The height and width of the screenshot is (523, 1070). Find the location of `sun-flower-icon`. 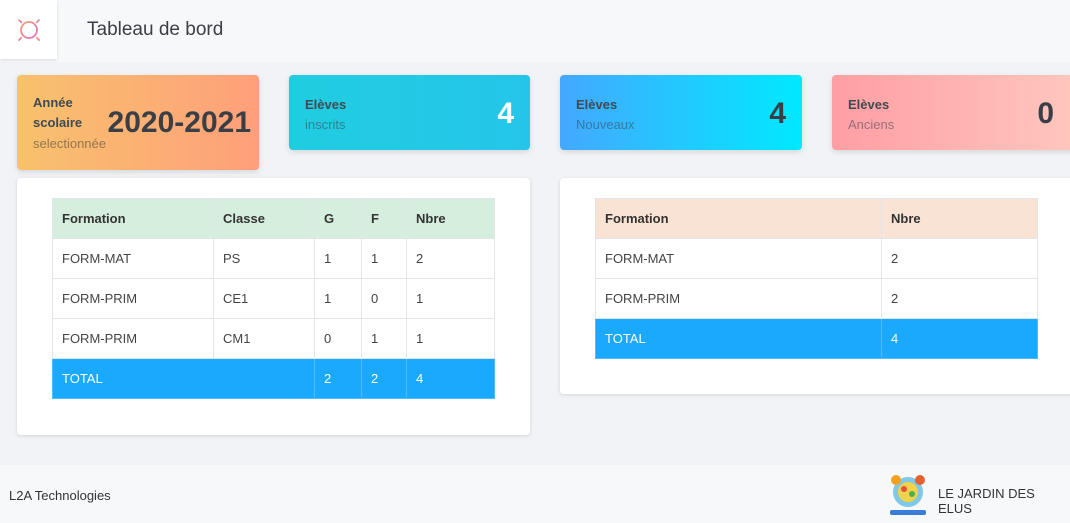

sun-flower-icon is located at coordinates (28, 29).